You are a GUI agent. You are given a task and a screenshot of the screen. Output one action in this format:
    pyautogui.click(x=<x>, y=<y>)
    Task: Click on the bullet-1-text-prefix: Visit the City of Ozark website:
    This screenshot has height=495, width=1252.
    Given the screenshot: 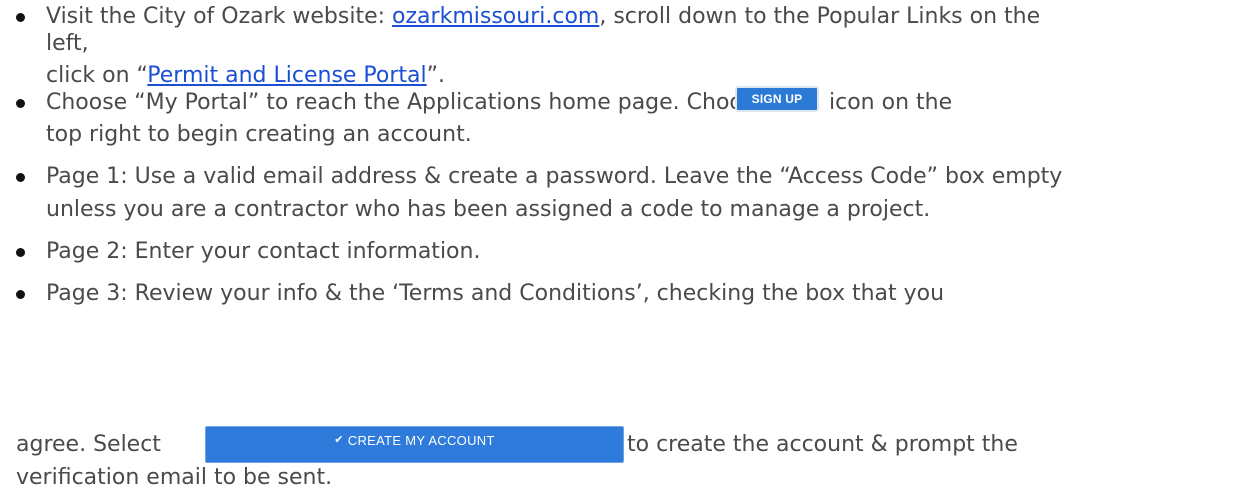 What is the action you would take?
    pyautogui.click(x=219, y=16)
    